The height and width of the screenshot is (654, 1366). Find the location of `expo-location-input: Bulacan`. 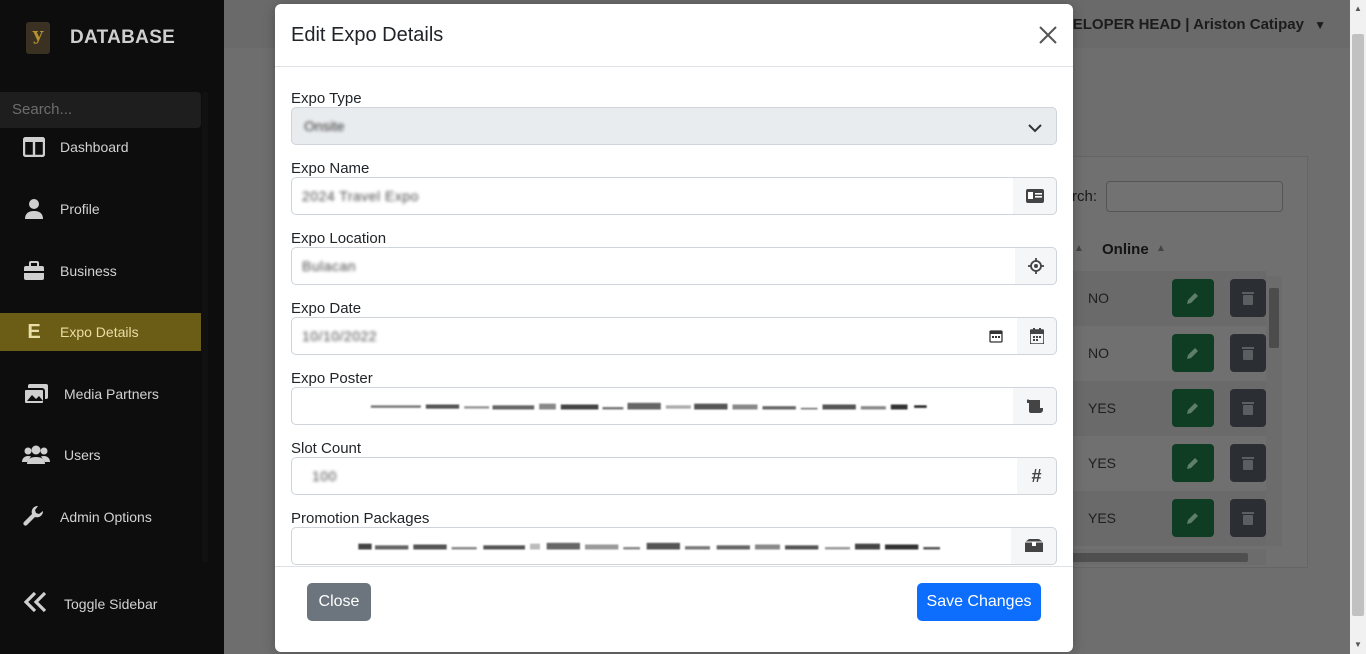

expo-location-input: Bulacan is located at coordinates (653, 266).